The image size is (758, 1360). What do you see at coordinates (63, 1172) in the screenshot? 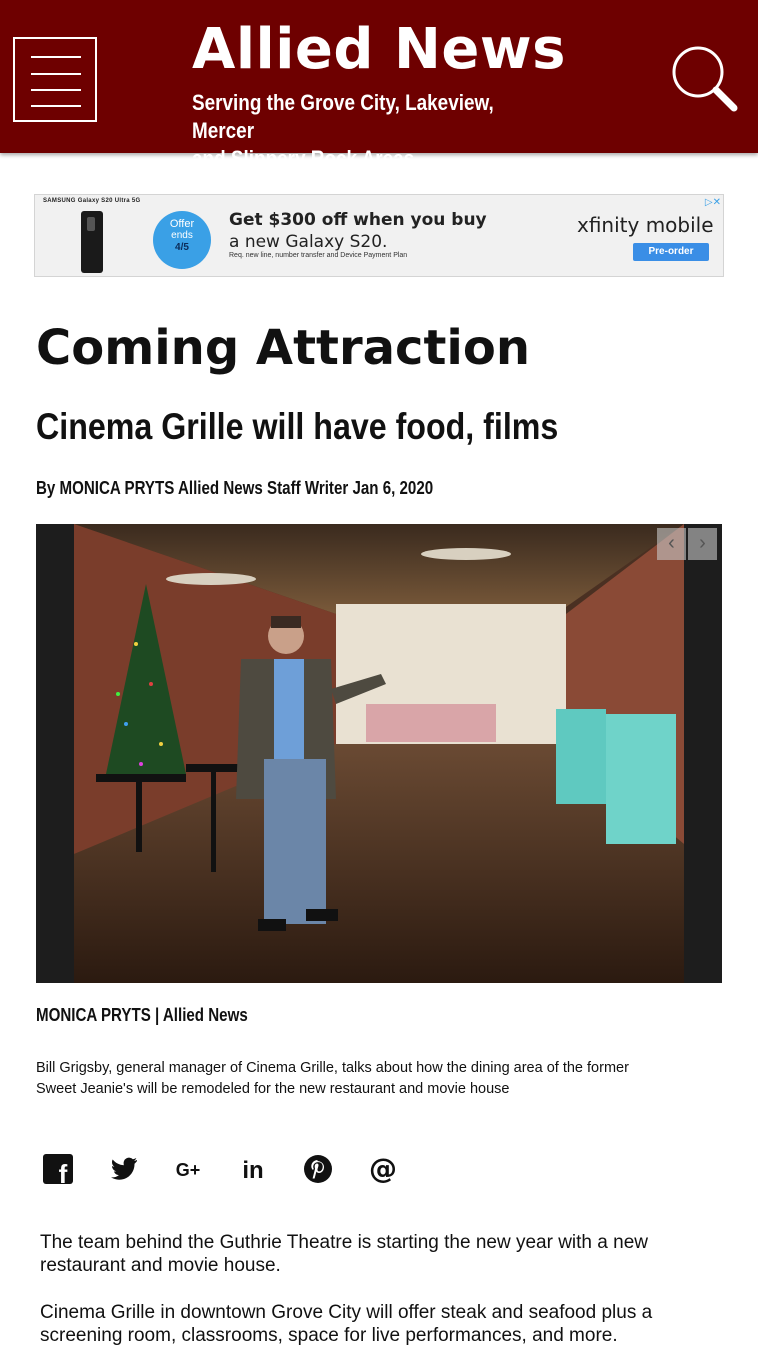
I see `facebook-glyph: f` at bounding box center [63, 1172].